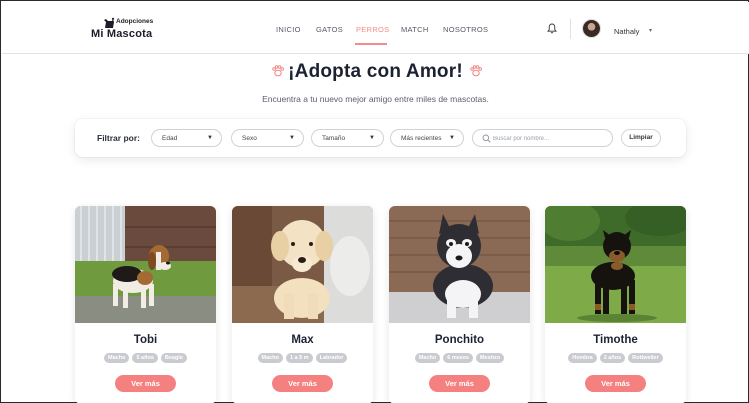 This screenshot has height=403, width=749. Describe the element at coordinates (135, 21) in the screenshot. I see `brand-line-1: Adopciones` at that location.